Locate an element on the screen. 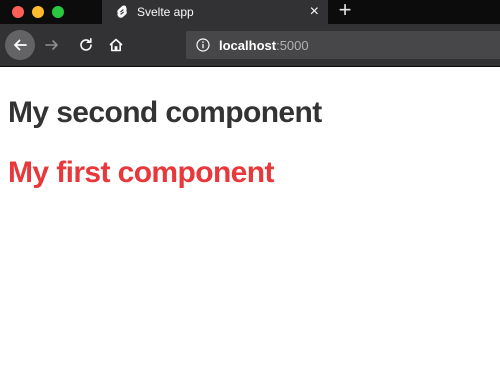 The height and width of the screenshot is (371, 500). url-text: localhost:5000 is located at coordinates (264, 45).